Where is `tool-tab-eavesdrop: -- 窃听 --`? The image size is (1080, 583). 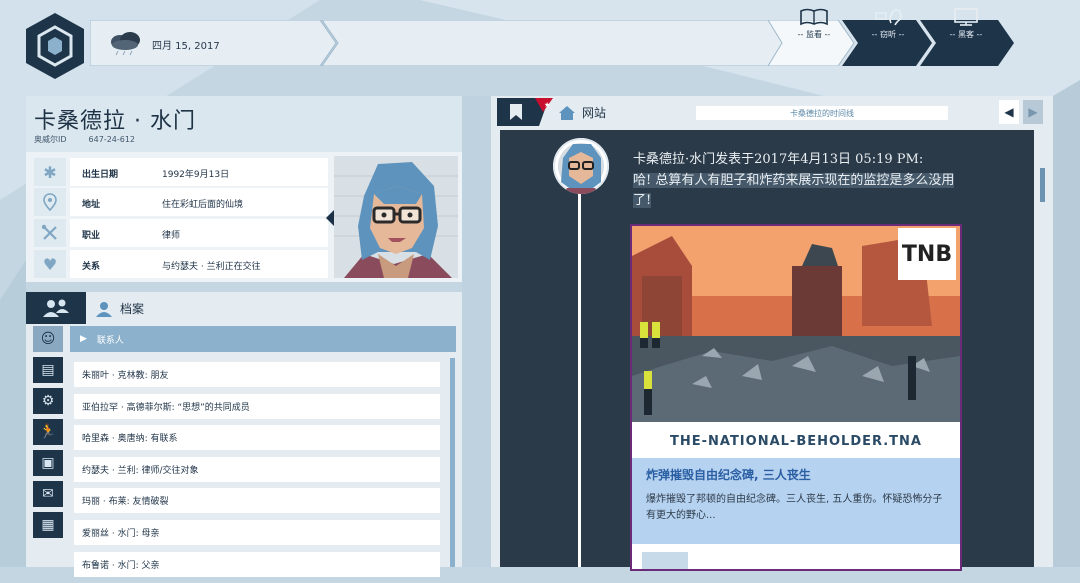 tool-tab-eavesdrop: -- 窃听 -- is located at coordinates (888, 23).